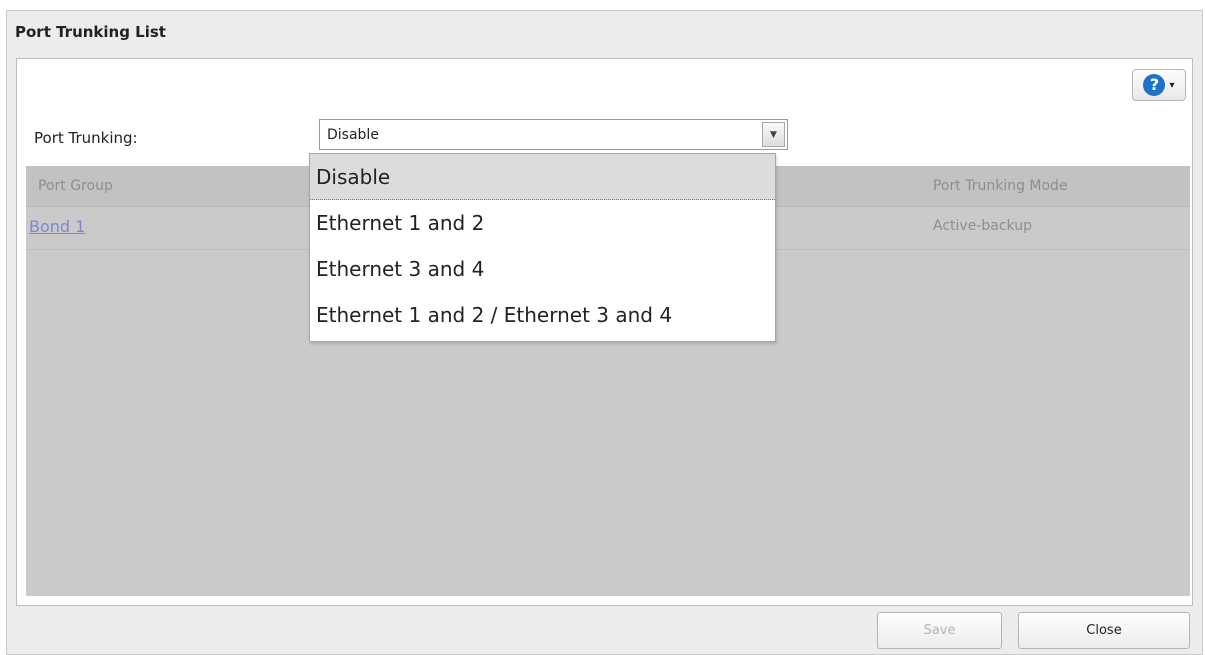 The image size is (1205, 655). I want to click on chevron-down-icon: ▾, so click(1172, 85).